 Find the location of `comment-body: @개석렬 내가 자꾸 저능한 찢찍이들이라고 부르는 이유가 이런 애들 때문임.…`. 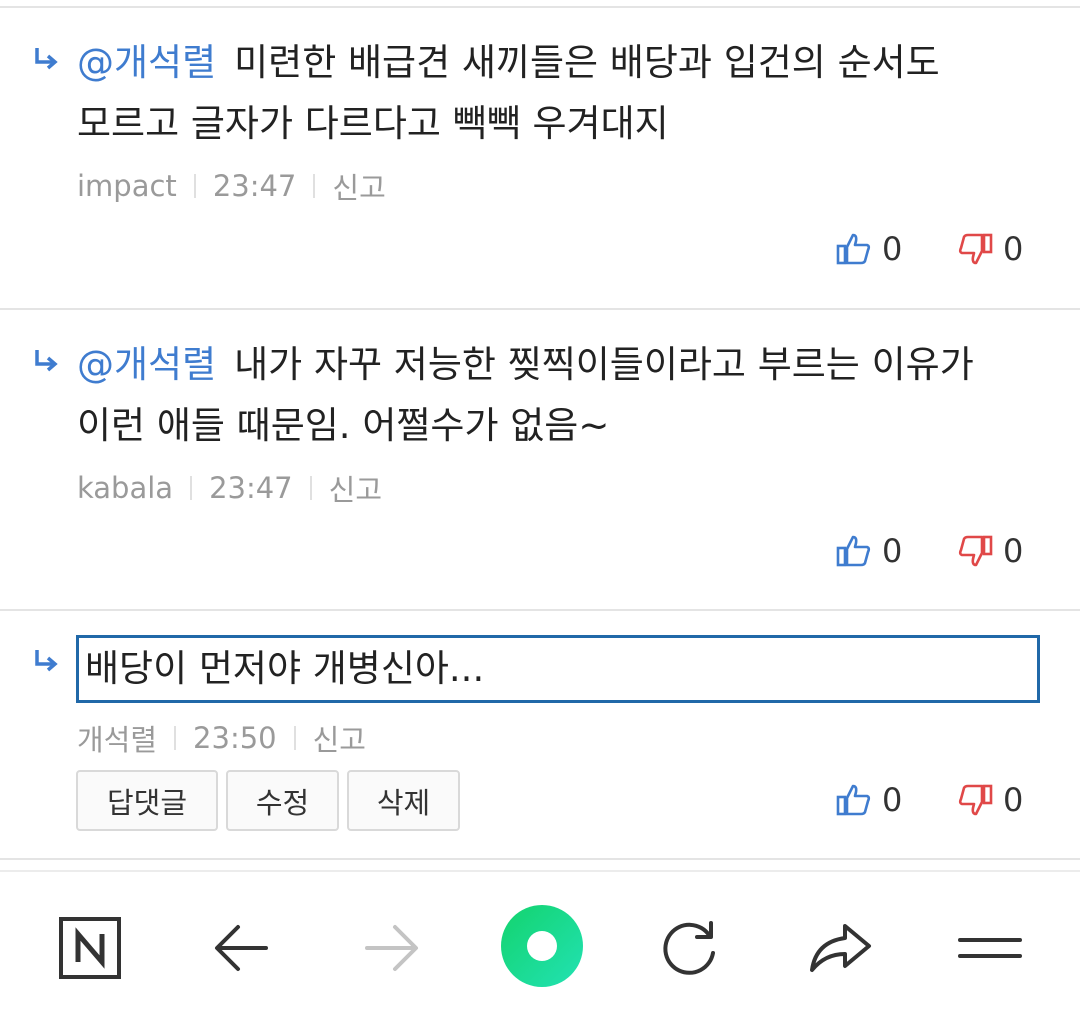

comment-body: @개석렬 내가 자꾸 저능한 찢찍이들이라고 부르는 이유가 이런 애들 때문임.… is located at coordinates (564, 395).